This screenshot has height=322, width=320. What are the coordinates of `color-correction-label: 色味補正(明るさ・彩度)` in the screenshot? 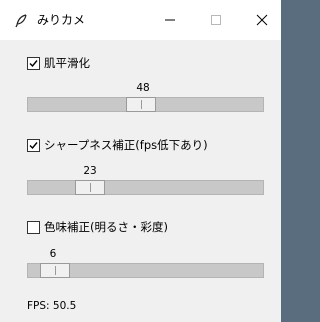 It's located at (106, 227).